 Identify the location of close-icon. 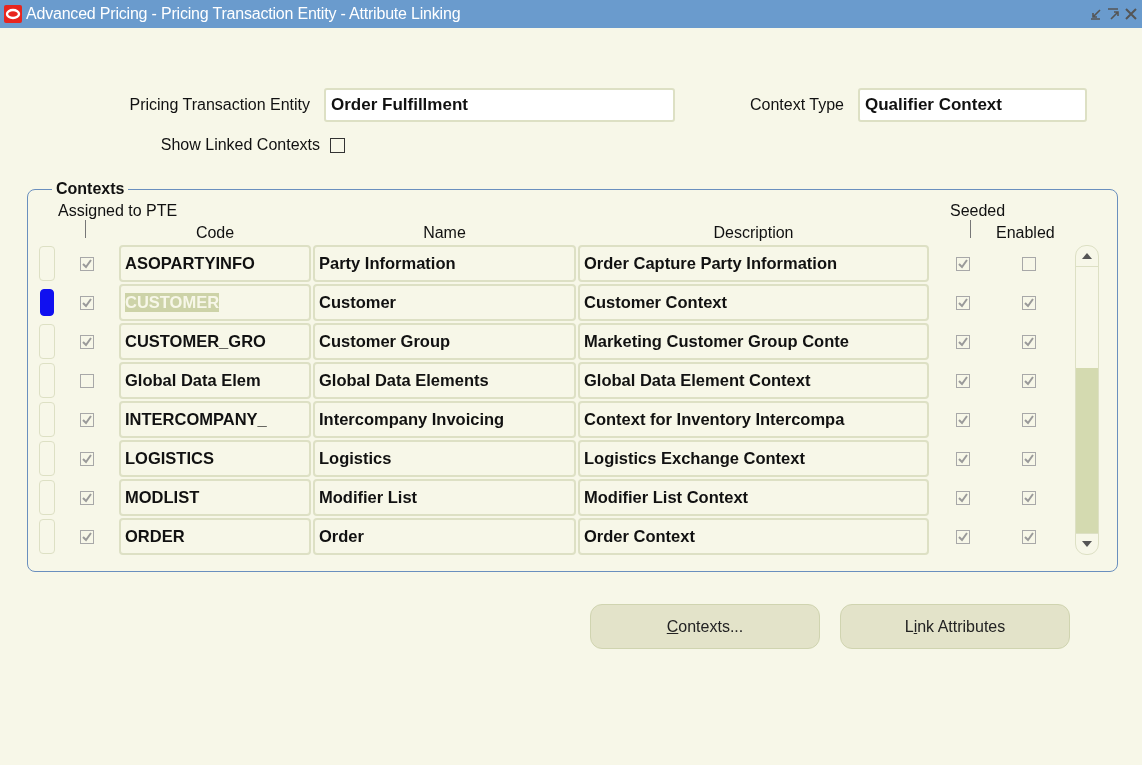
(1131, 14).